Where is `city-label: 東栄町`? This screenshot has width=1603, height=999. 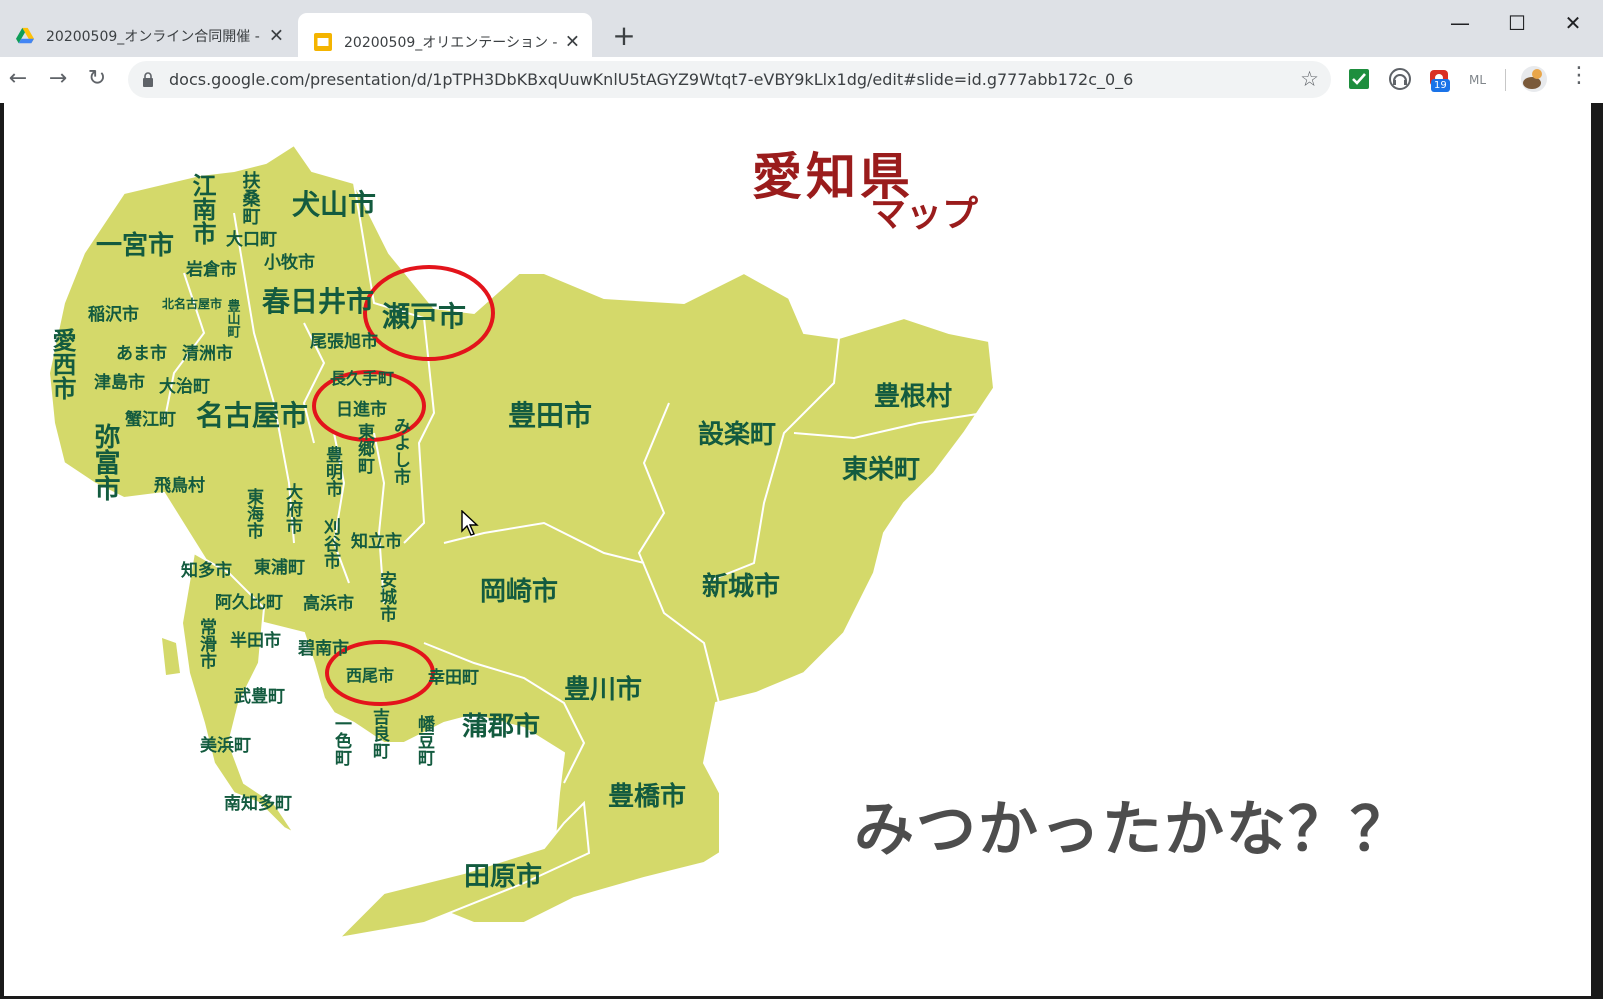 city-label: 東栄町 is located at coordinates (881, 470).